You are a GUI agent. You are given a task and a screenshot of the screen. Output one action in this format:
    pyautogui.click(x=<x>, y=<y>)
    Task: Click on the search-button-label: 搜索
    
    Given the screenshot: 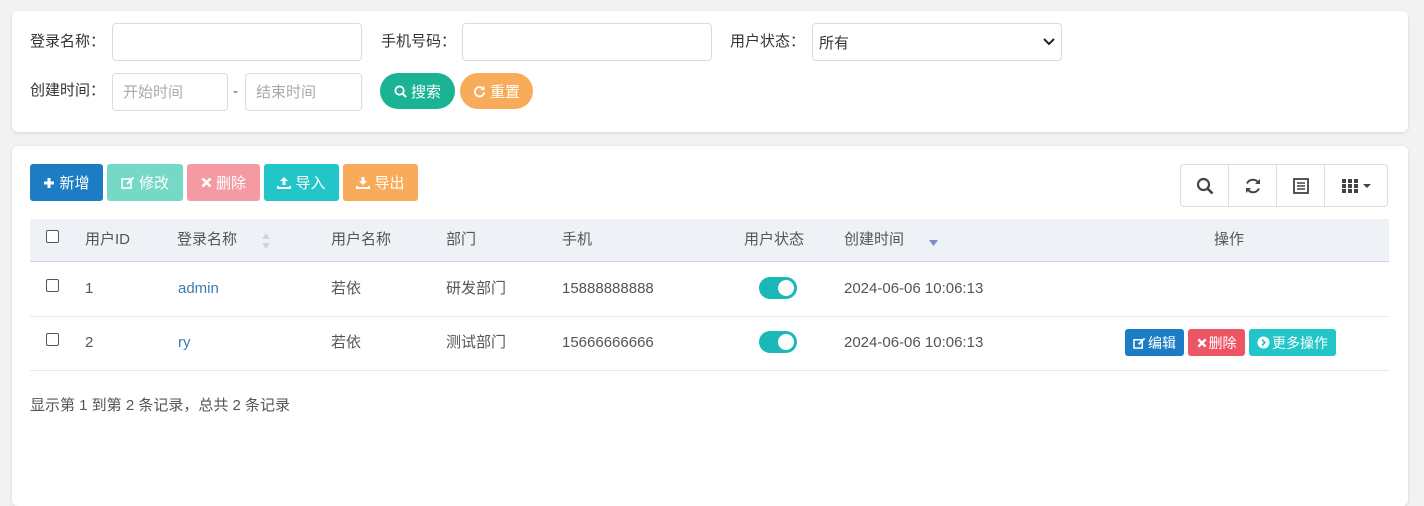 What is the action you would take?
    pyautogui.click(x=425, y=92)
    